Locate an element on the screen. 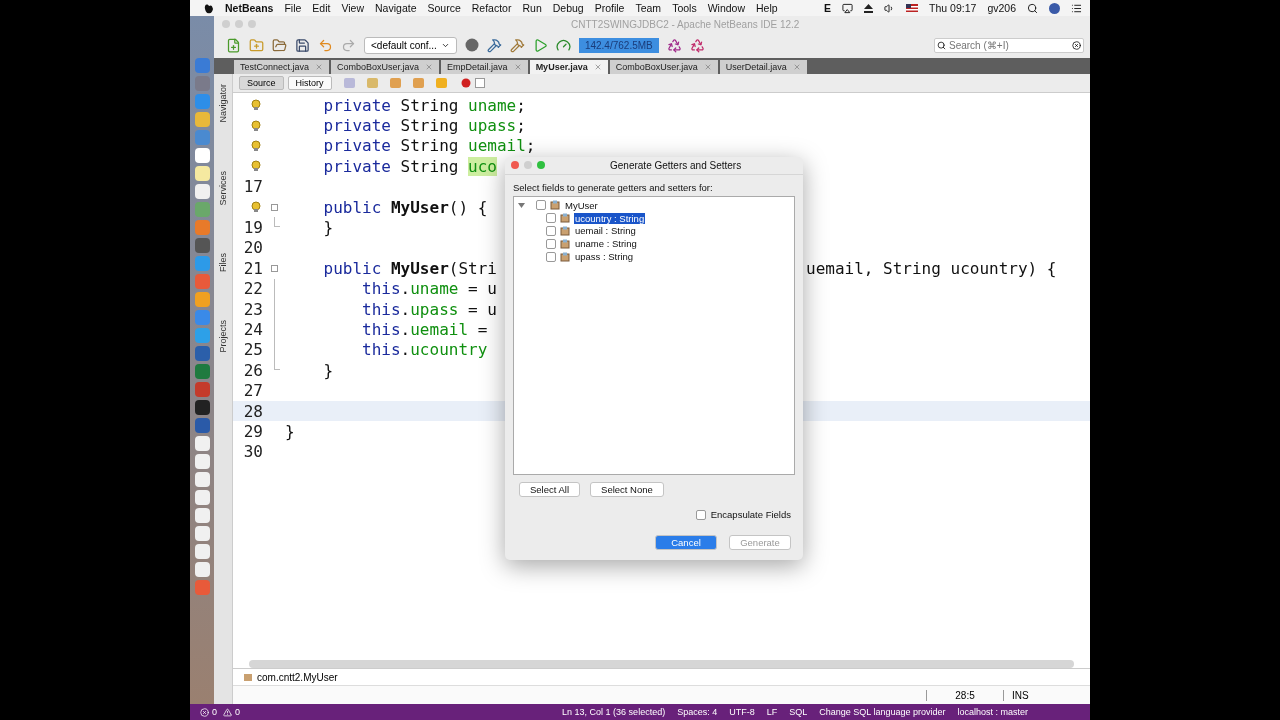  scrollbar is located at coordinates (661, 664).